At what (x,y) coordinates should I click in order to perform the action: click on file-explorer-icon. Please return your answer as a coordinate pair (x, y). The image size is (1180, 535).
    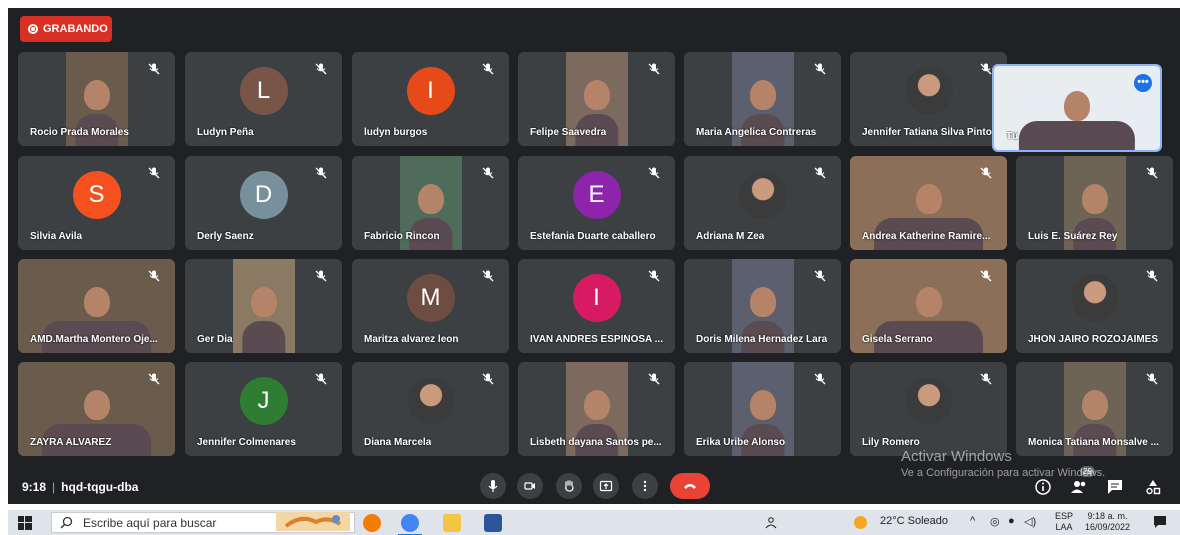
    Looking at the image, I should click on (452, 523).